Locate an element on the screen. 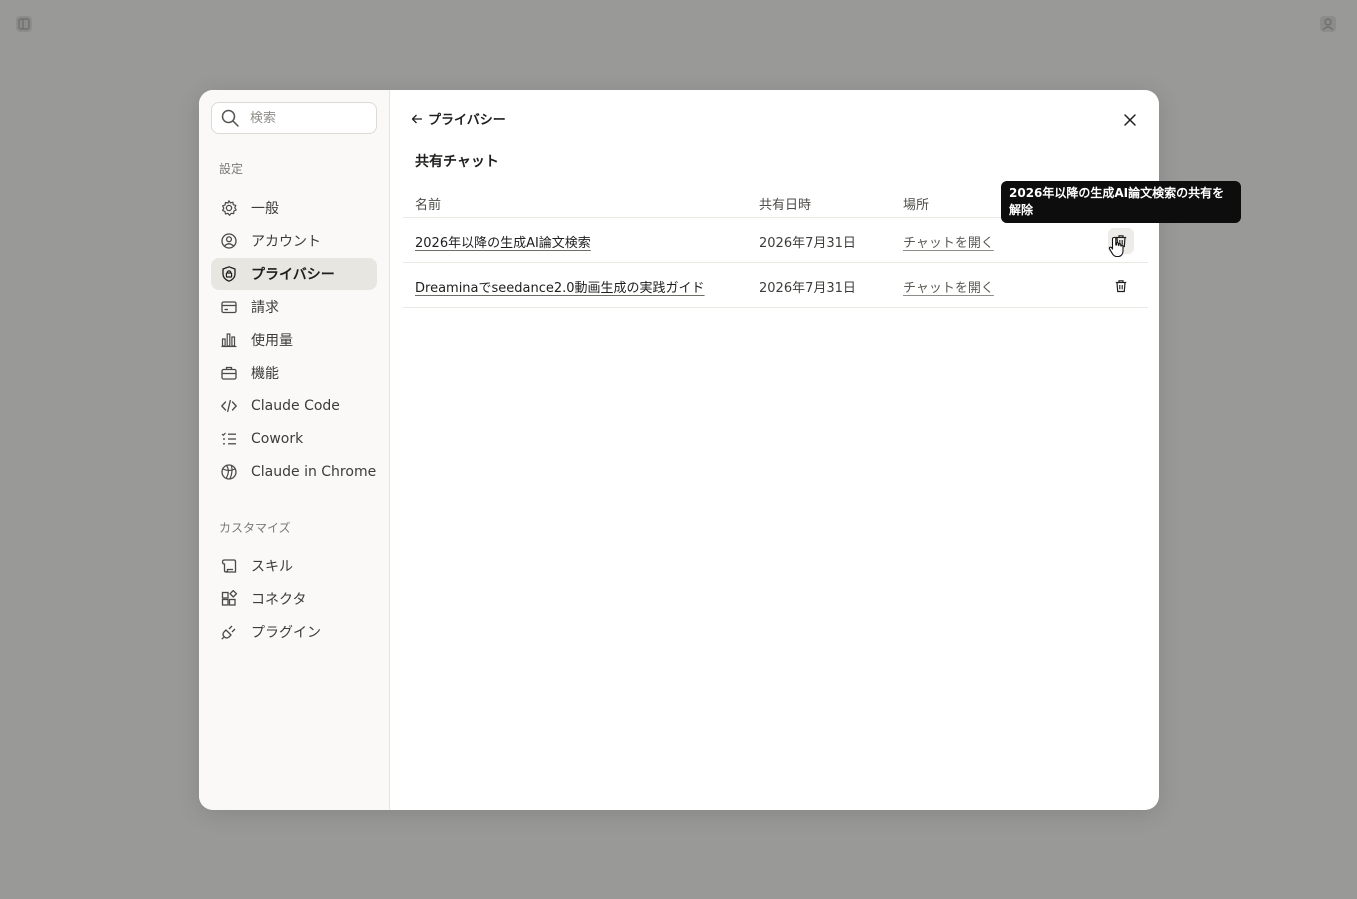  settings-sidebar: 設定 一般 アカウント プライバシー 請求 is located at coordinates (294, 450).